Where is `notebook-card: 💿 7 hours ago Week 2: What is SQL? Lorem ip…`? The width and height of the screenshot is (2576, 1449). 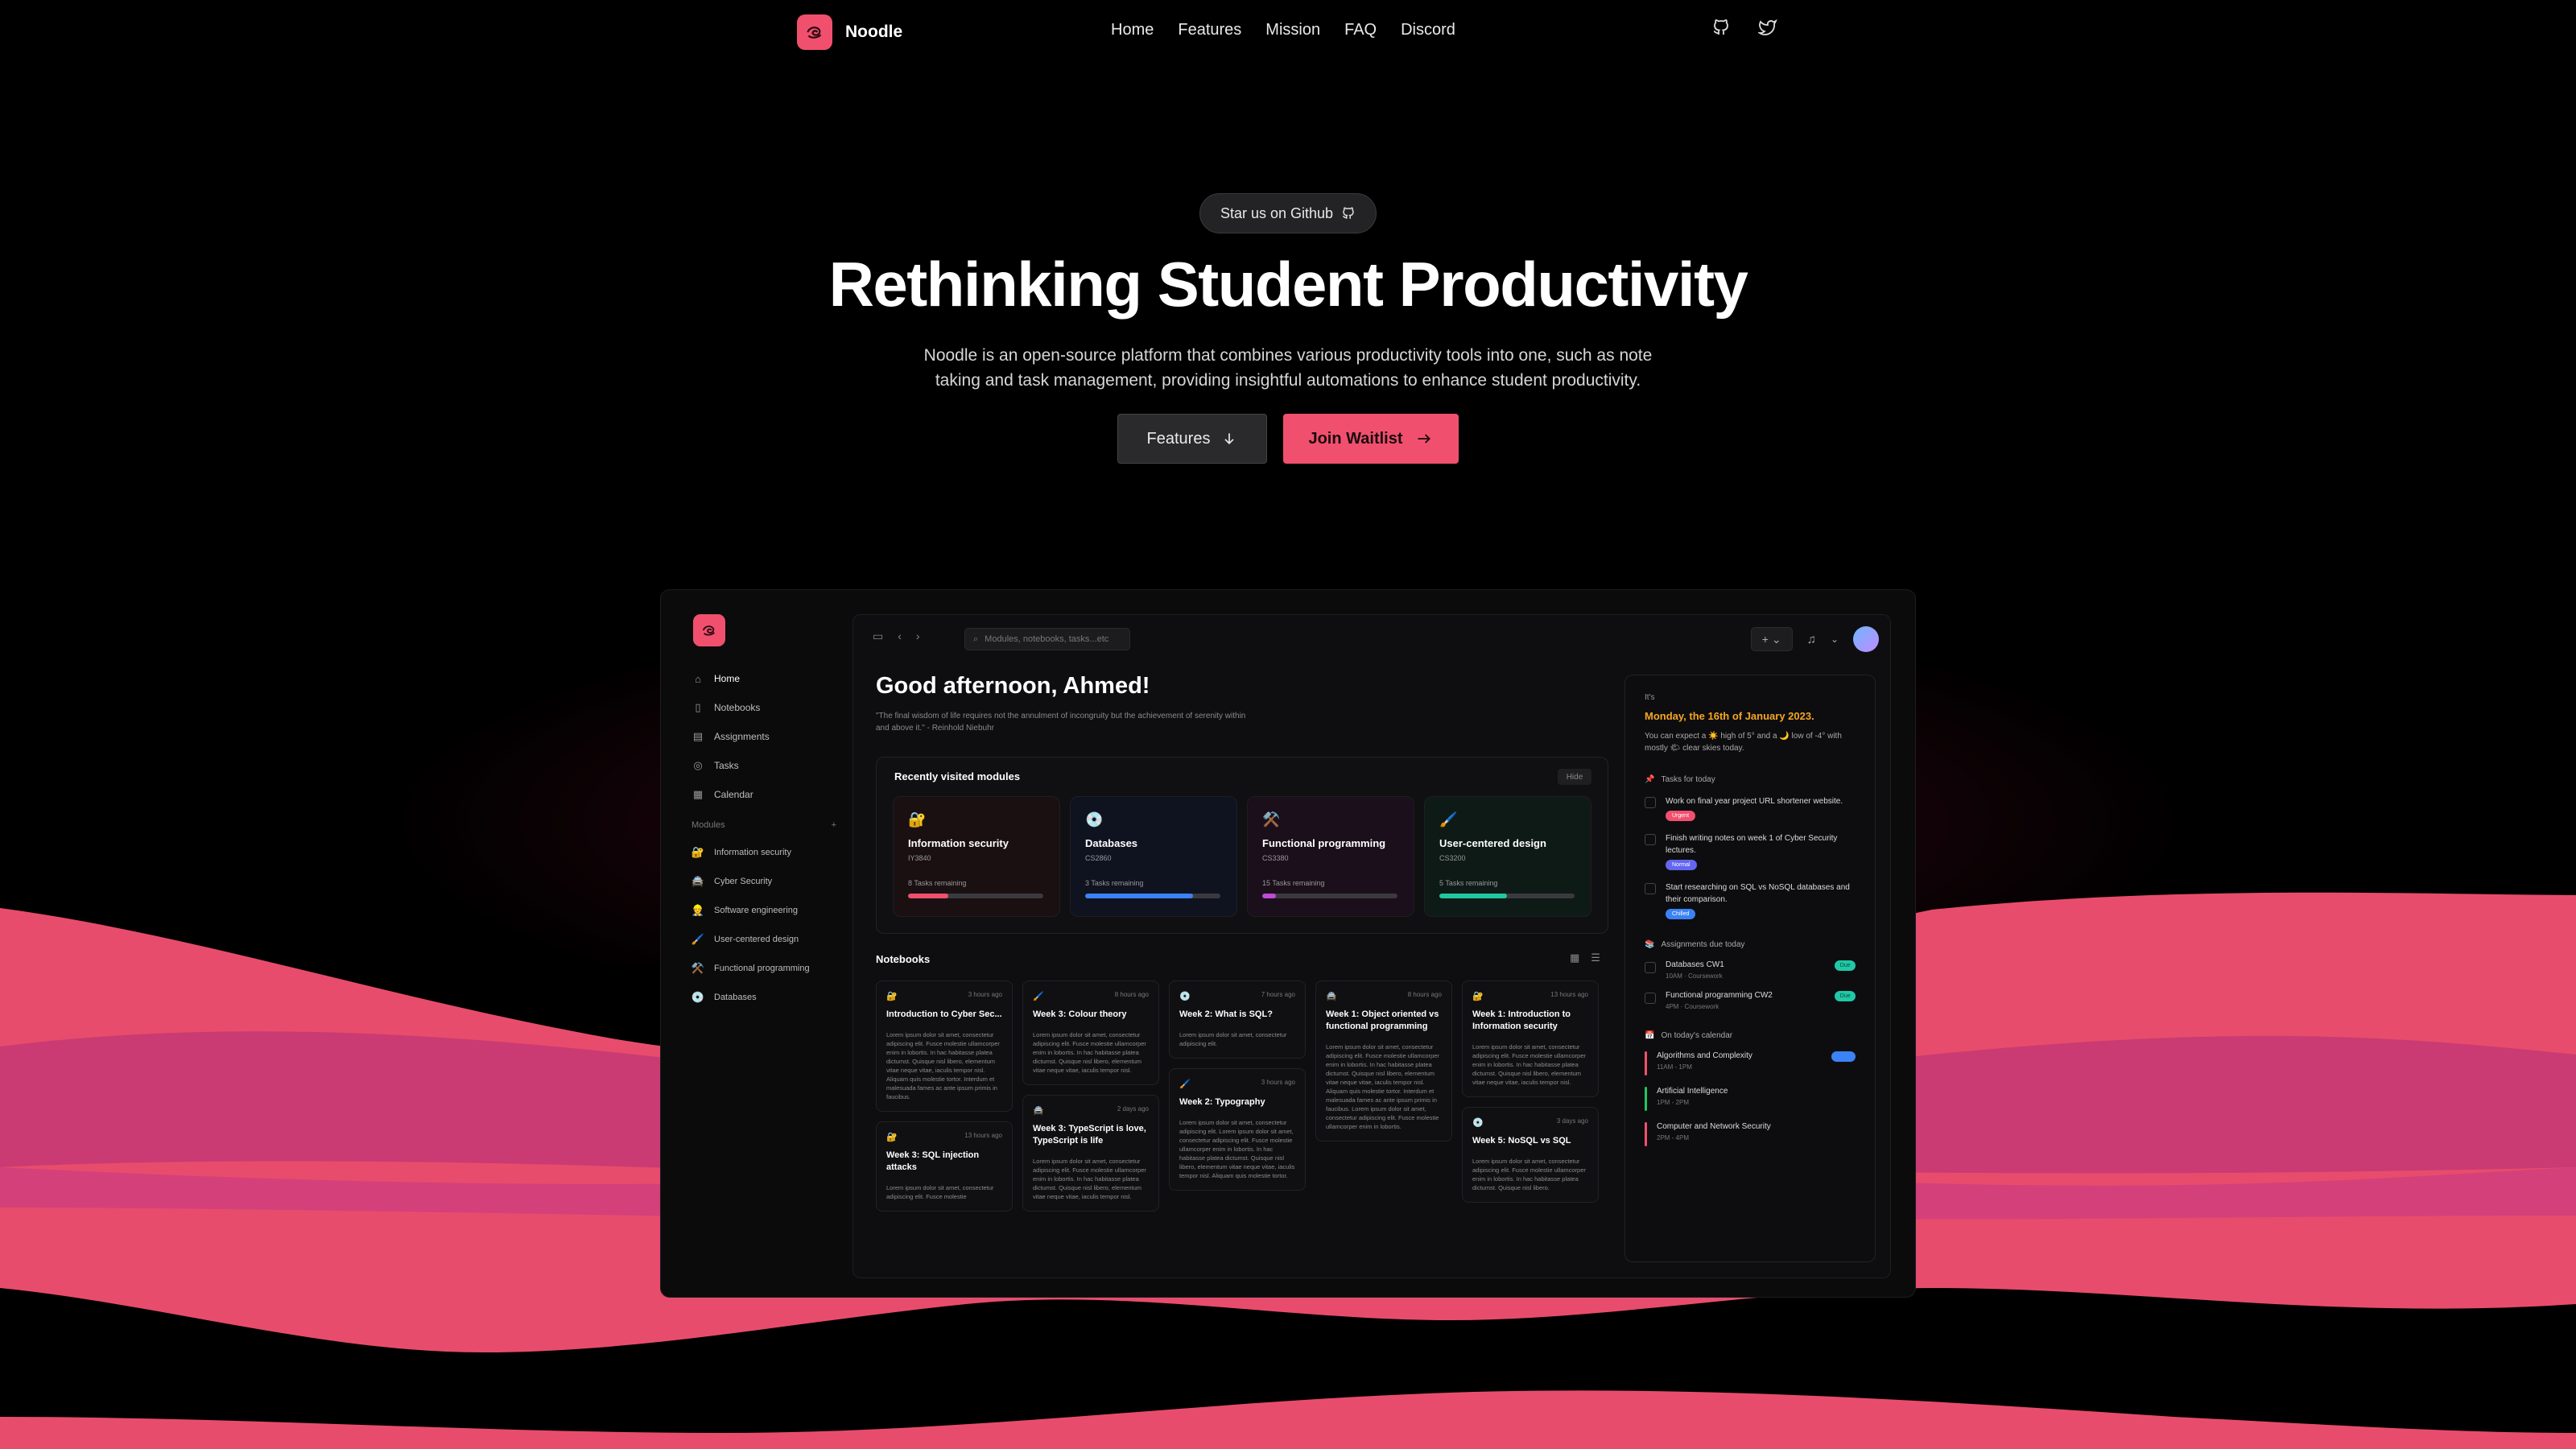
notebook-card: 💿 7 hours ago Week 2: What is SQL? Lorem ip… is located at coordinates (1237, 1019).